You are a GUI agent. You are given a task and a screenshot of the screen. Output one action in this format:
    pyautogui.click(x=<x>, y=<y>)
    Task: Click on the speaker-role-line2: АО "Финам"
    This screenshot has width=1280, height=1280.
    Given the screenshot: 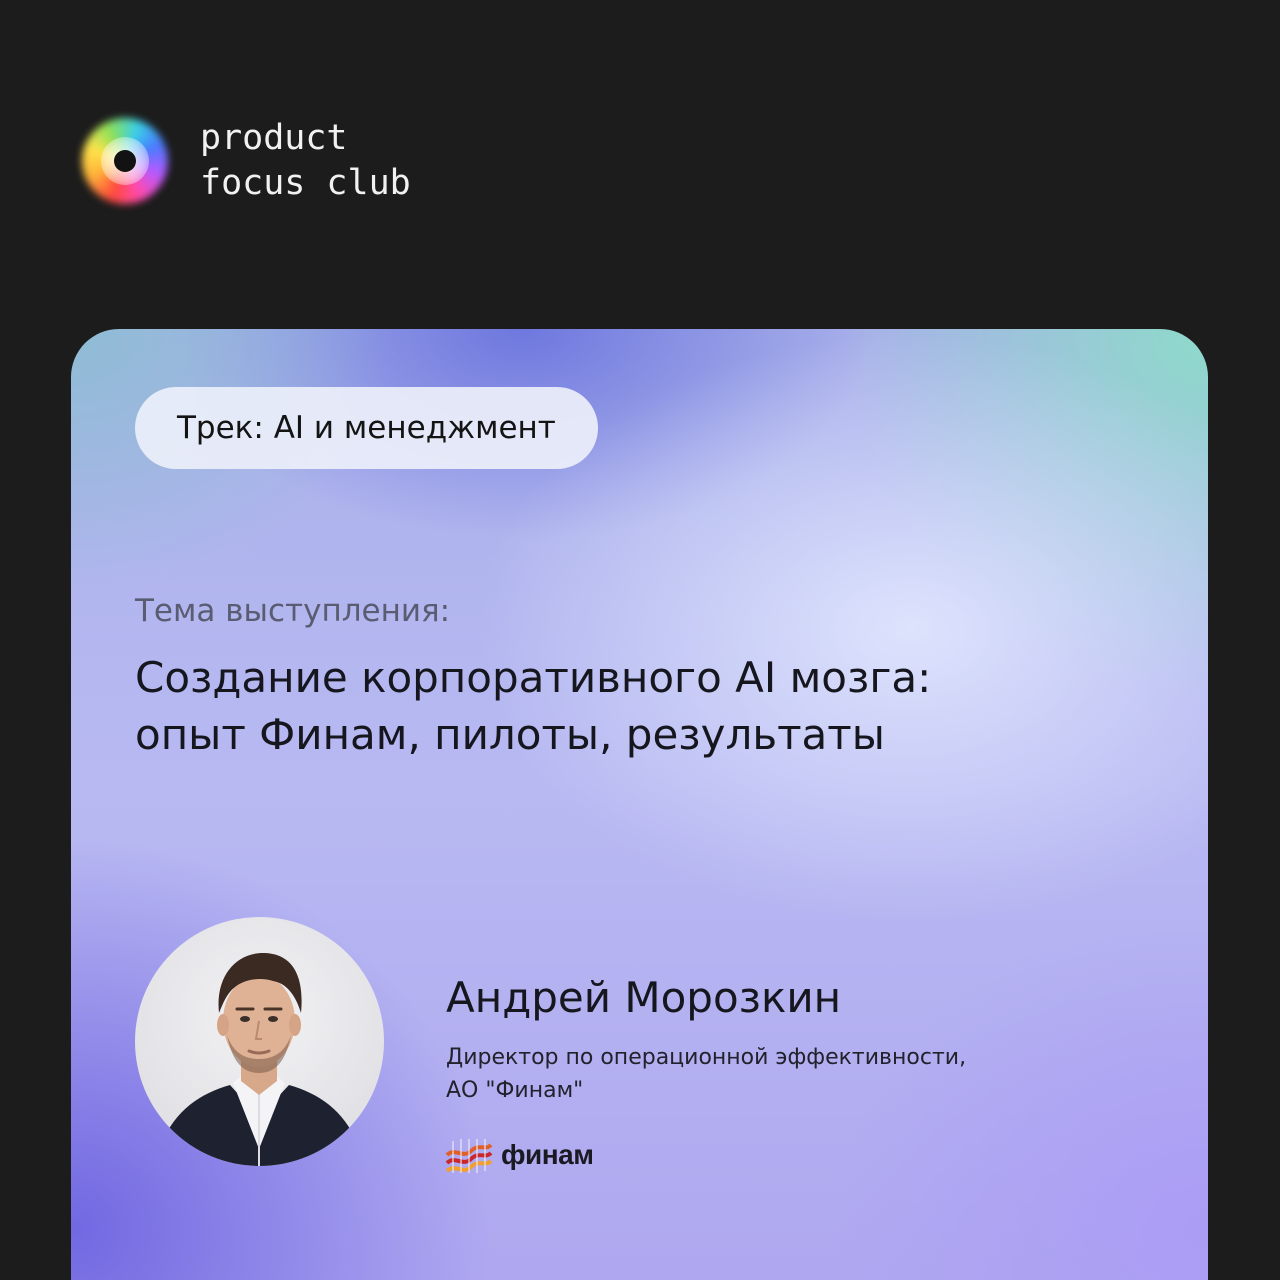 What is the action you would take?
    pyautogui.click(x=515, y=1090)
    